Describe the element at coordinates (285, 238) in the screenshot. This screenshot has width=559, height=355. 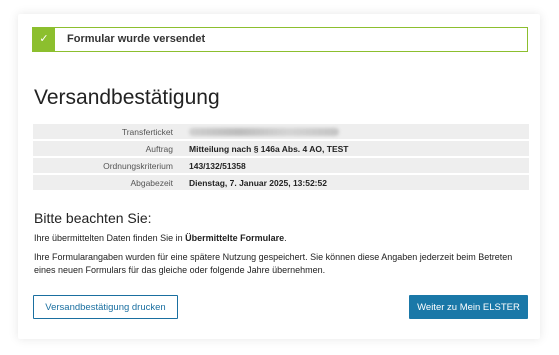
I see `notice-text-suffix: .` at that location.